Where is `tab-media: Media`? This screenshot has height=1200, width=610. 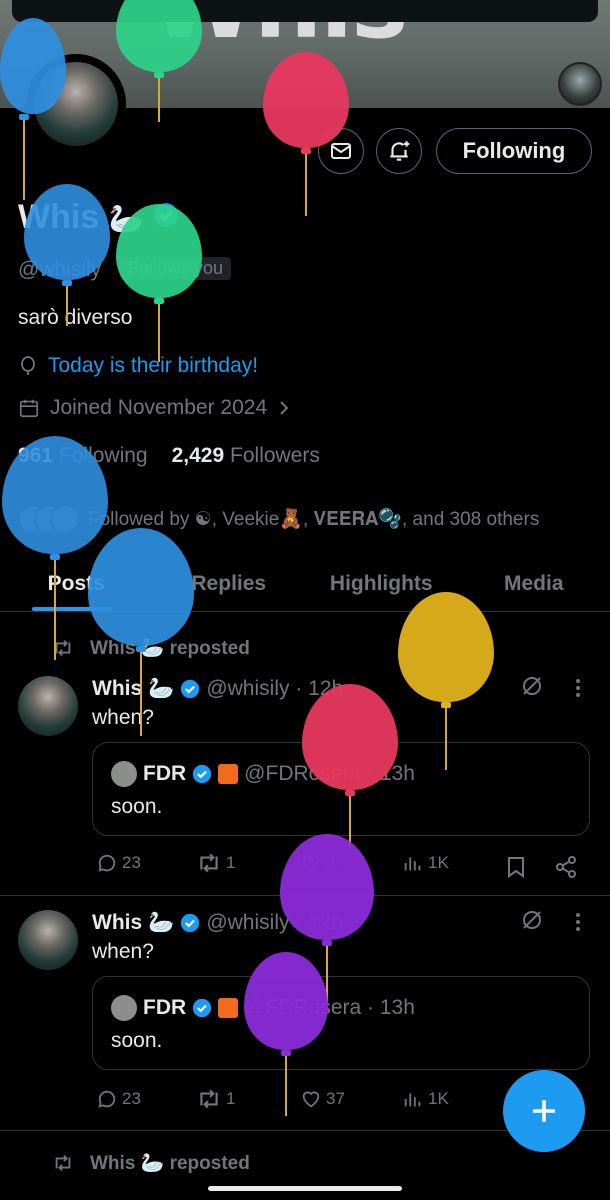 tab-media: Media is located at coordinates (534, 583).